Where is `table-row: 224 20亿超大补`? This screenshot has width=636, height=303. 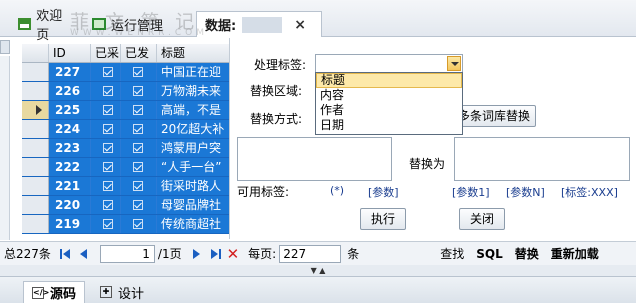 table-row: 224 20亿超大补 is located at coordinates (127, 129).